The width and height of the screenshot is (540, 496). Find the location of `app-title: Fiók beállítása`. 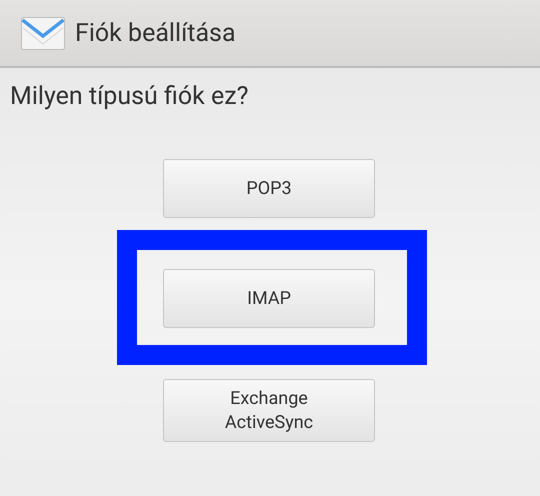

app-title: Fiók beállítása is located at coordinates (155, 33).